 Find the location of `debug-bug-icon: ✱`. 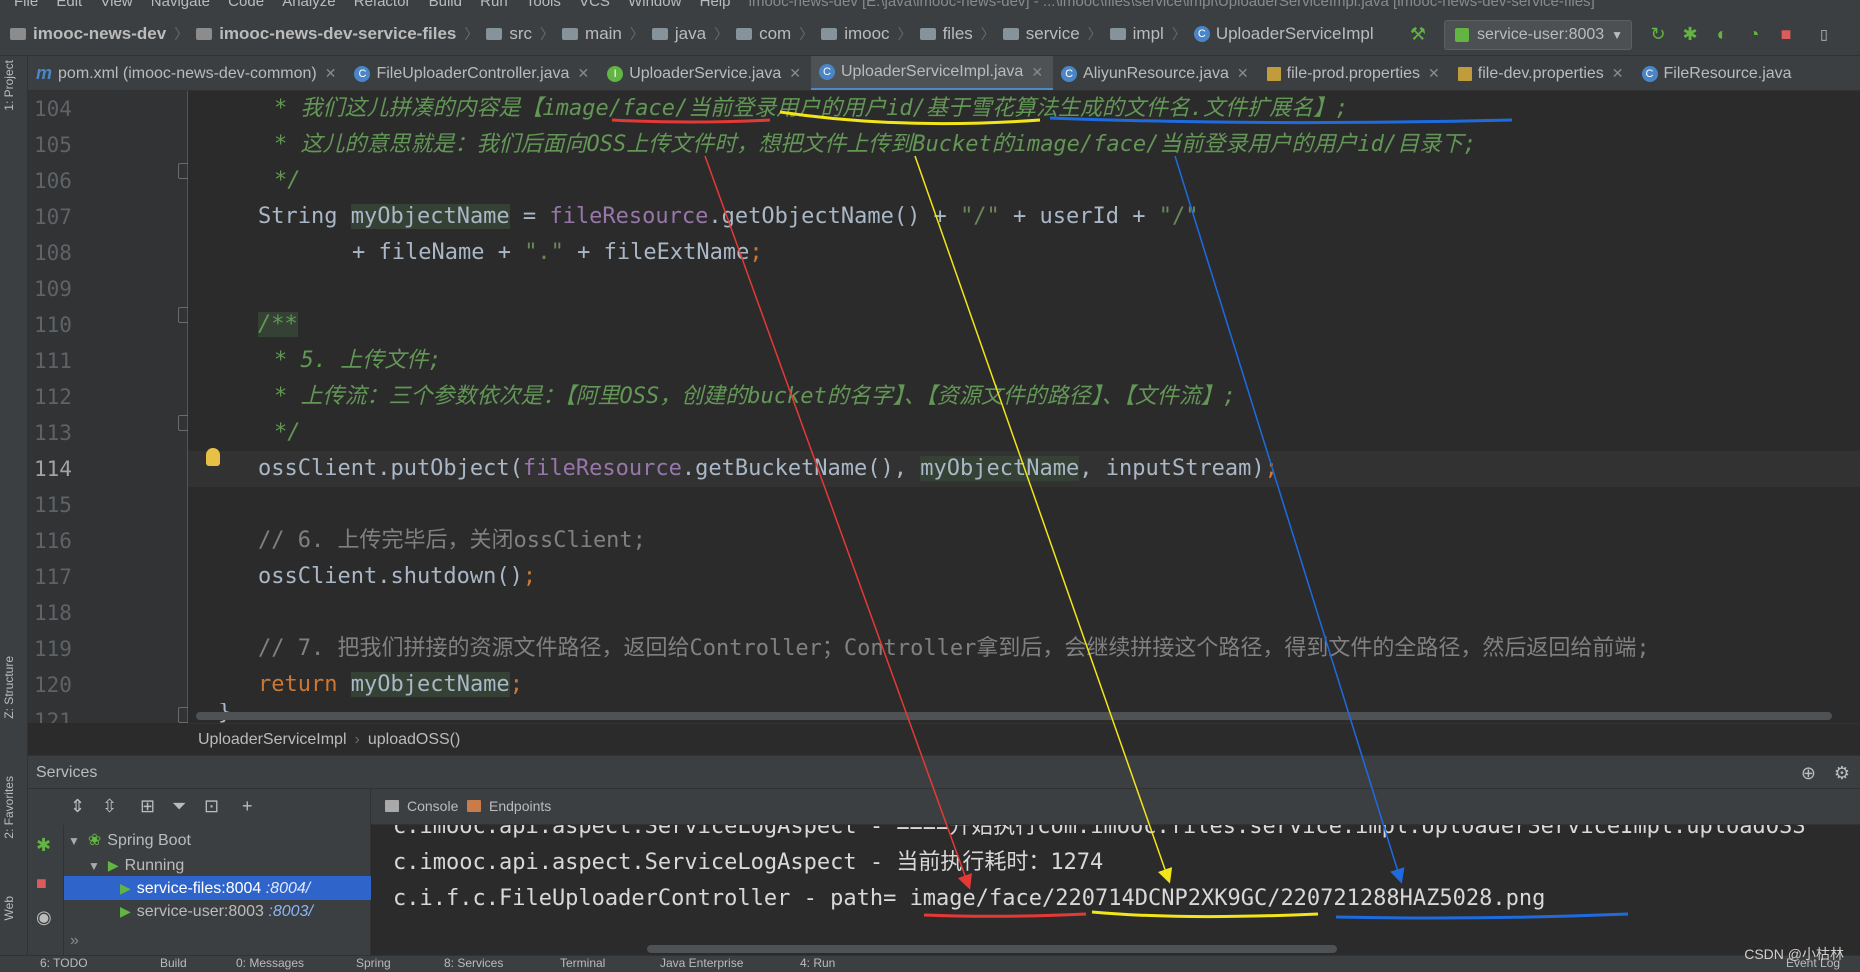

debug-bug-icon: ✱ is located at coordinates (1690, 34).